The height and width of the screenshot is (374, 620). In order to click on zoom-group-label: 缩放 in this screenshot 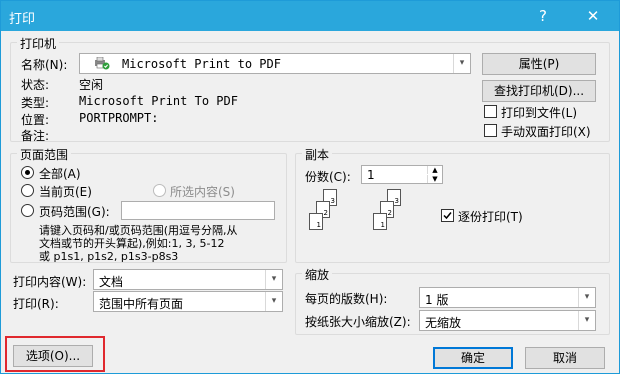, I will do `click(317, 274)`.